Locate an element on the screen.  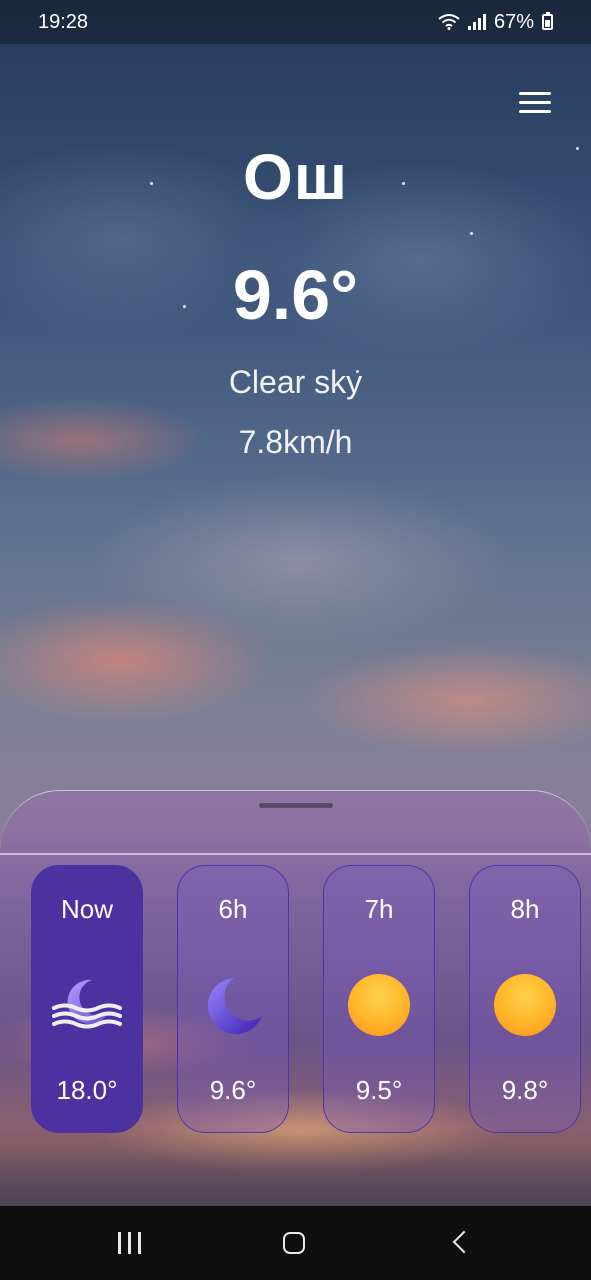
hourly-card-7h: 7h 9.5° is located at coordinates (379, 999).